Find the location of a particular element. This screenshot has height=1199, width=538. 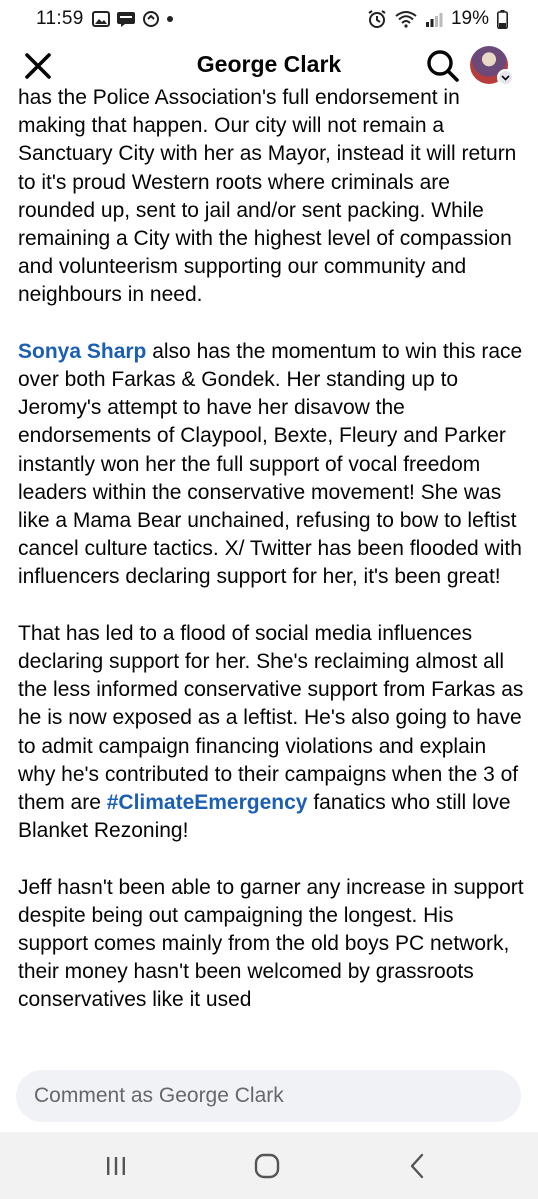

comment-input: Comment as George Clark is located at coordinates (268, 1096).